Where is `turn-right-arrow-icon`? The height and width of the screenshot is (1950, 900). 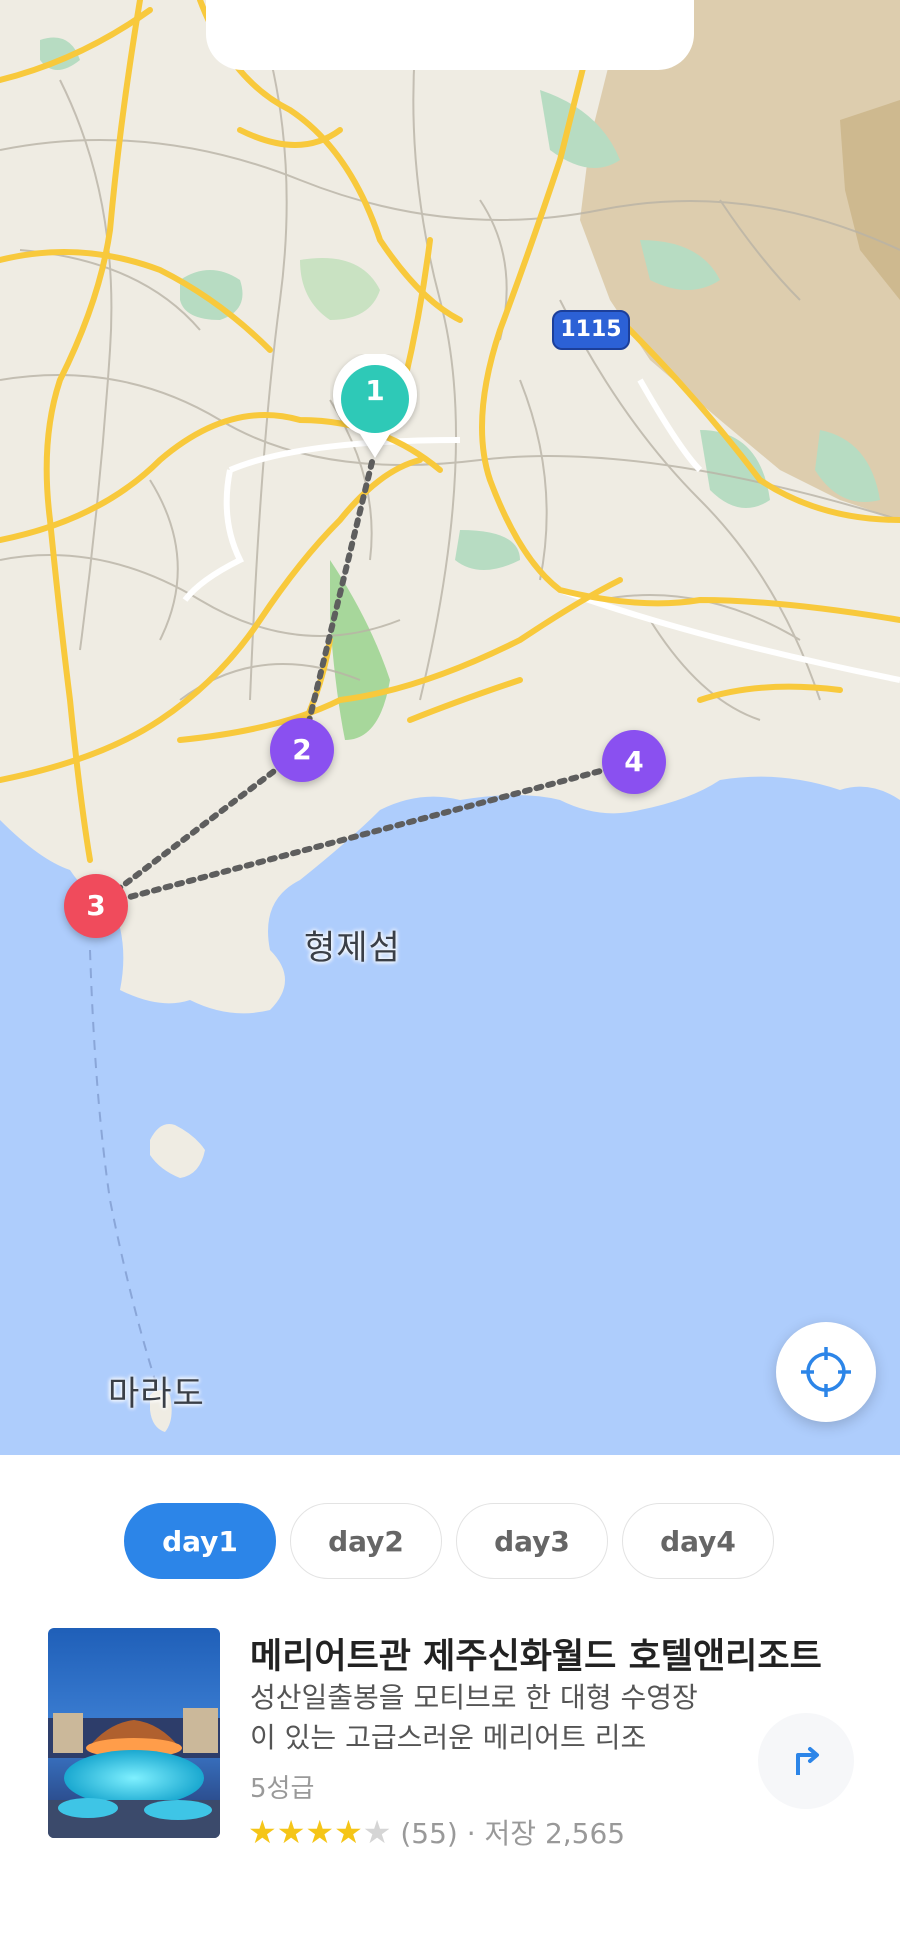
turn-right-arrow-icon is located at coordinates (807, 1761).